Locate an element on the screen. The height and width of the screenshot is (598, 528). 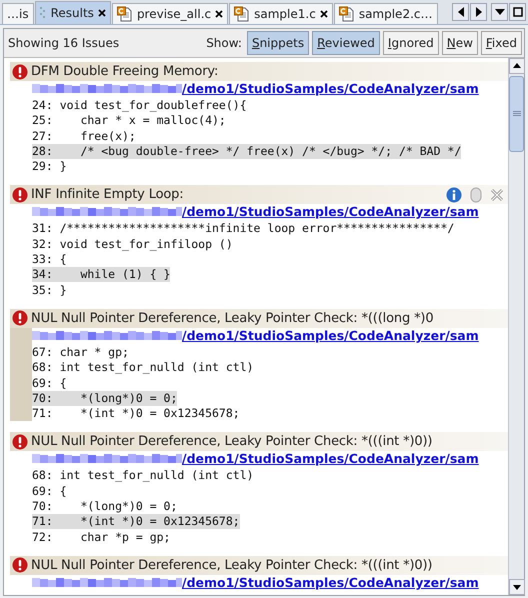
code-line: 27: free(x); is located at coordinates (84, 136).